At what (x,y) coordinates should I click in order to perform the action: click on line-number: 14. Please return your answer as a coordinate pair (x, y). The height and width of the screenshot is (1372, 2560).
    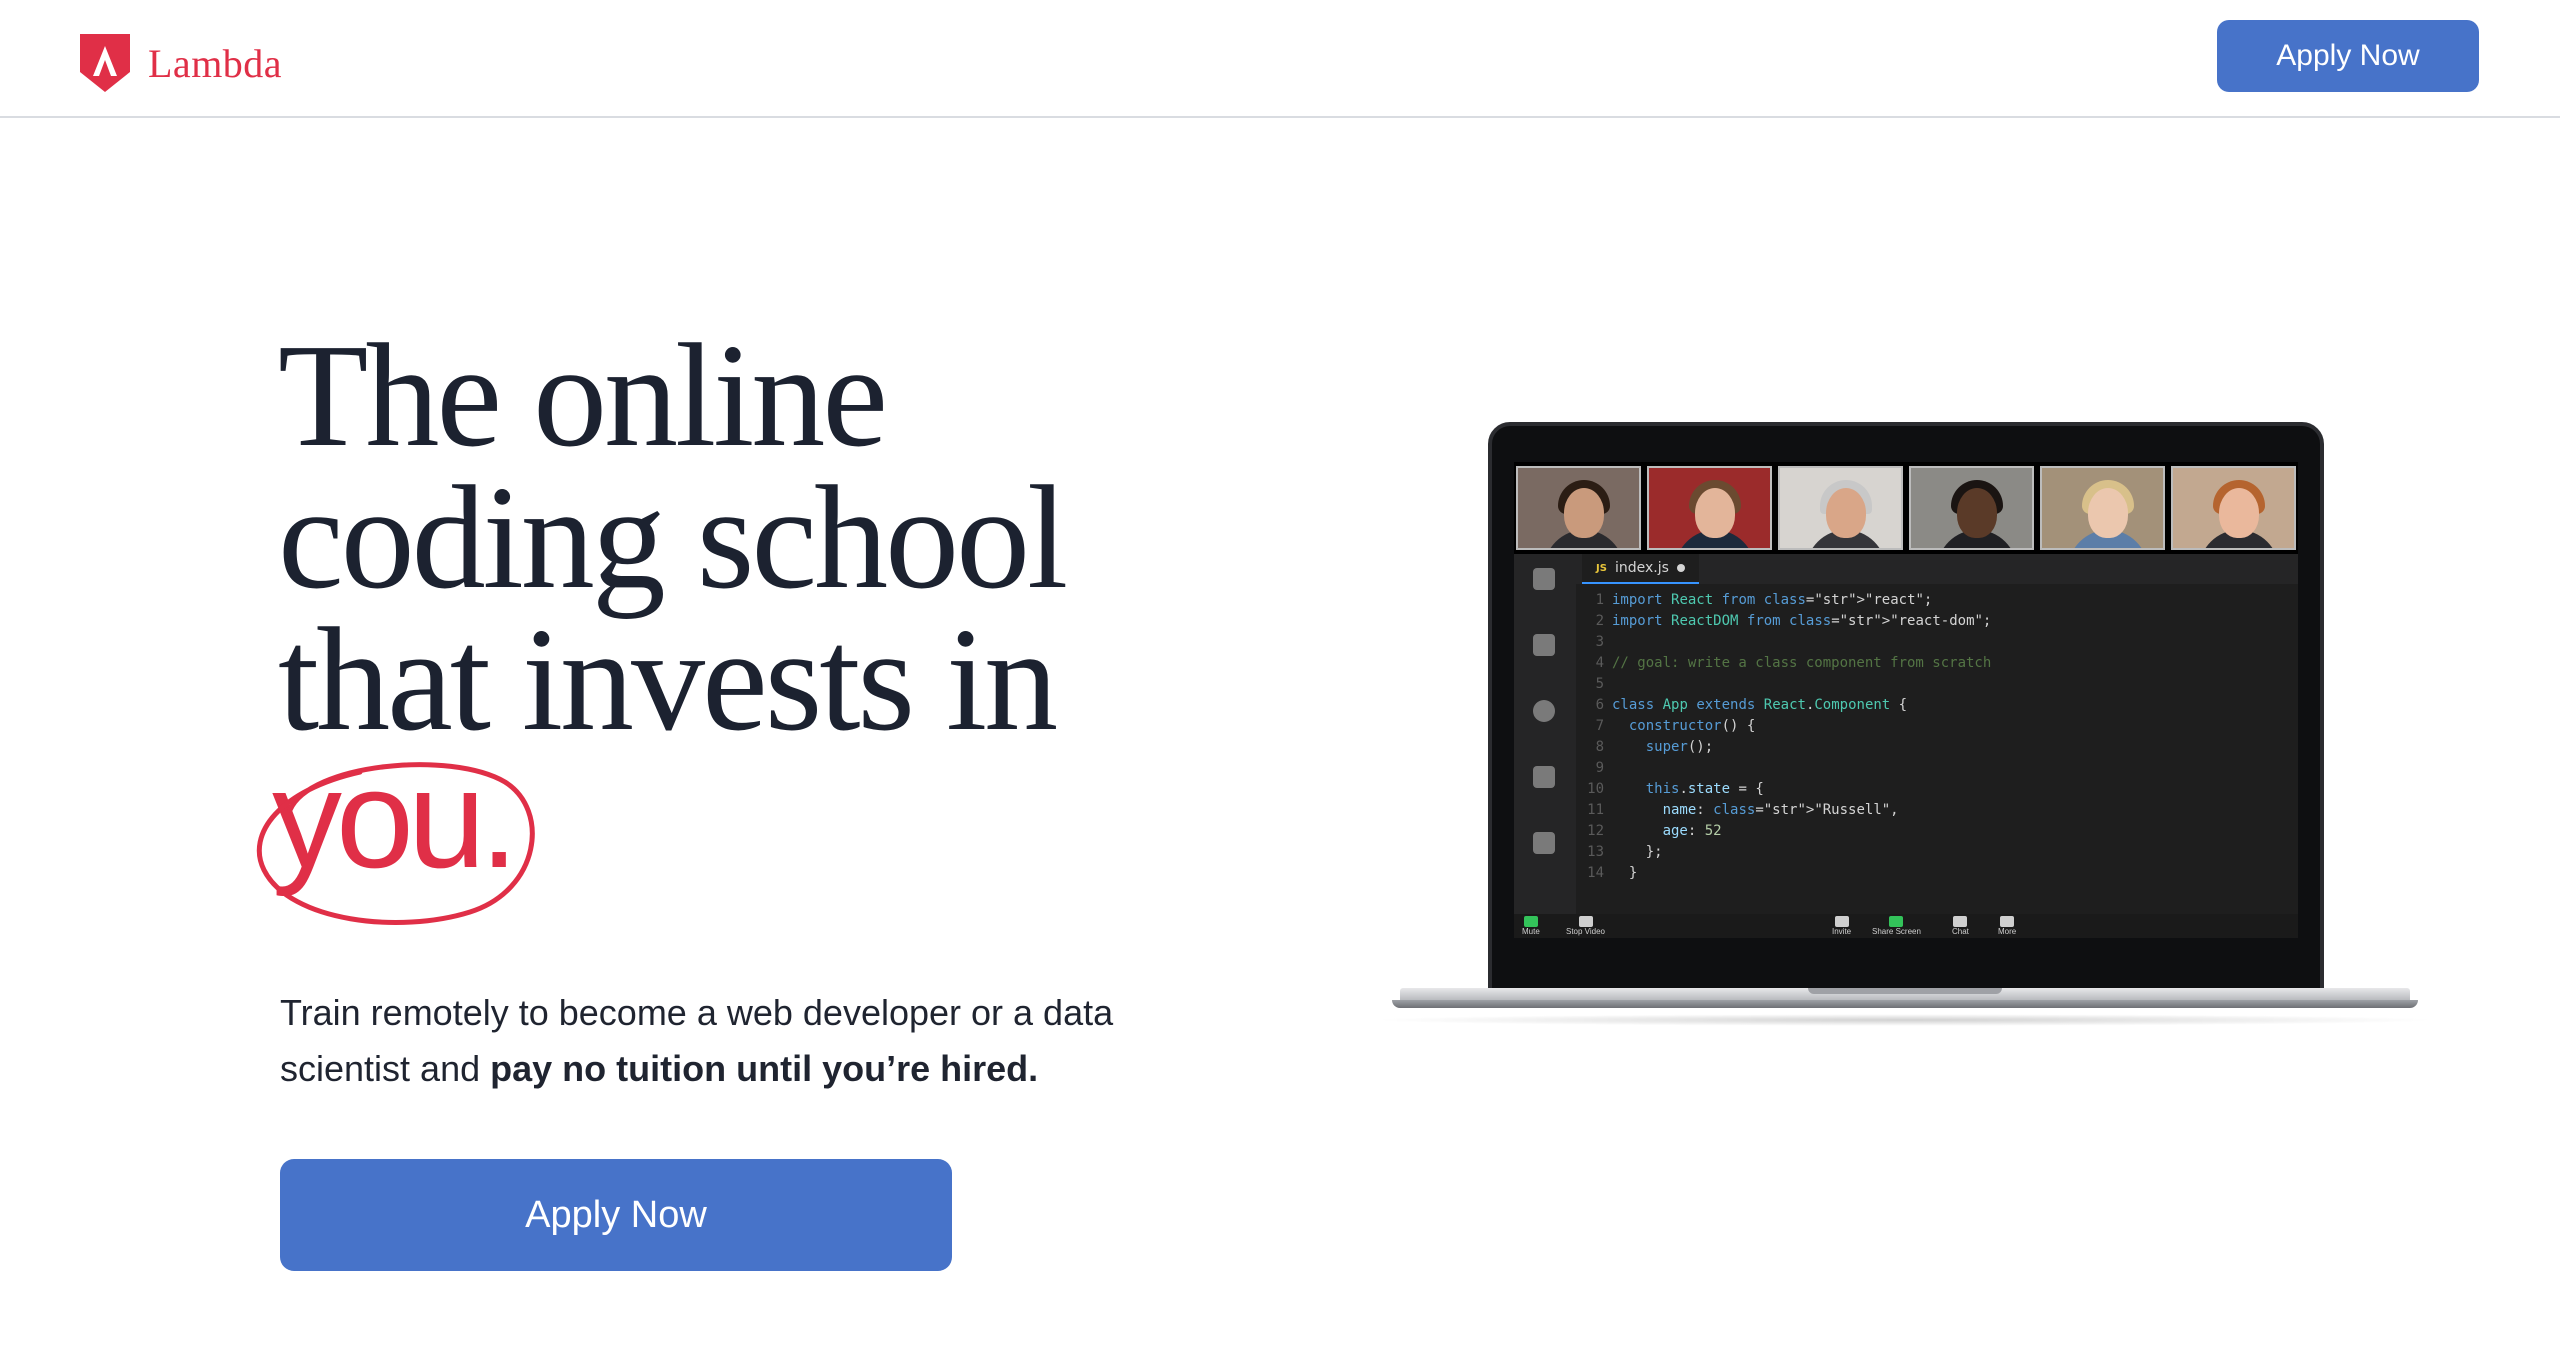
    Looking at the image, I should click on (1595, 873).